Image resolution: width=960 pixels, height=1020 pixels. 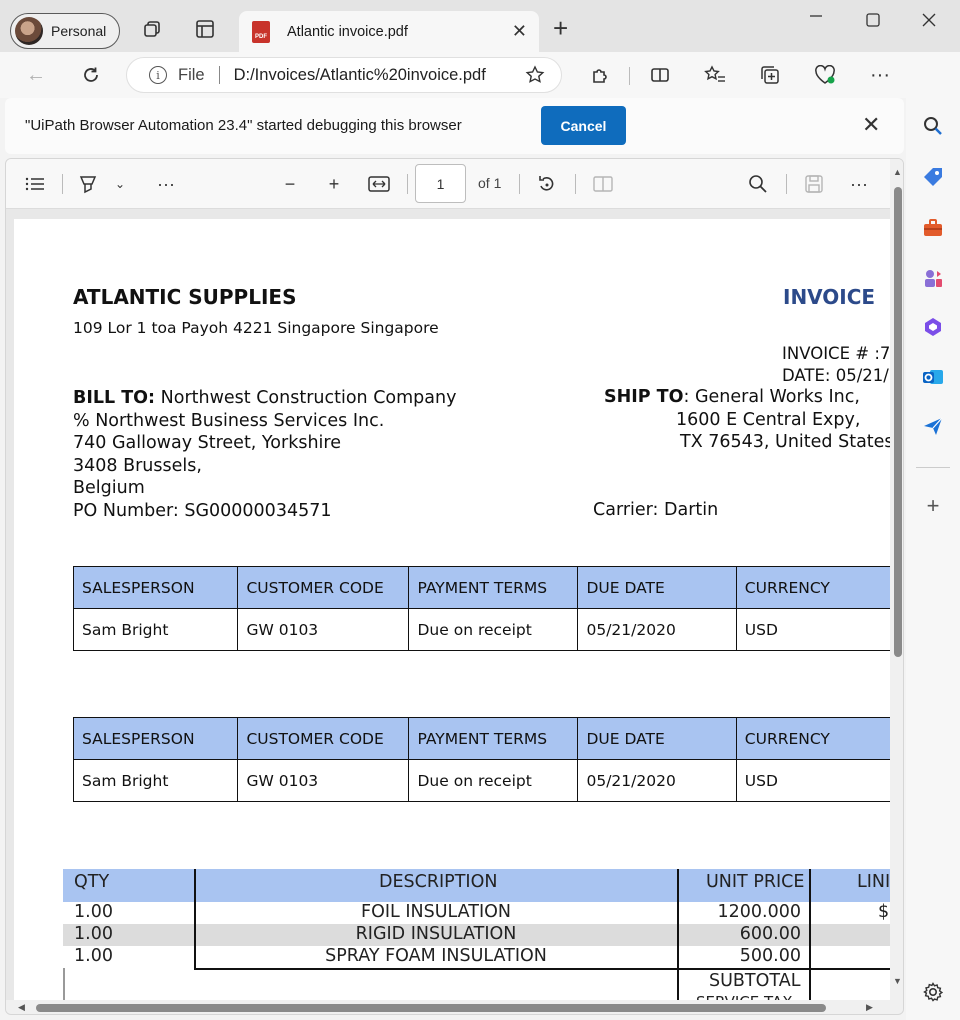 What do you see at coordinates (770, 75) in the screenshot?
I see `collections-icon` at bounding box center [770, 75].